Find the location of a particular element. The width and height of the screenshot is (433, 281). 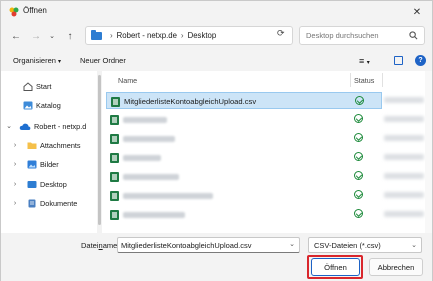

sidebar-item-start: Start is located at coordinates (49, 86).